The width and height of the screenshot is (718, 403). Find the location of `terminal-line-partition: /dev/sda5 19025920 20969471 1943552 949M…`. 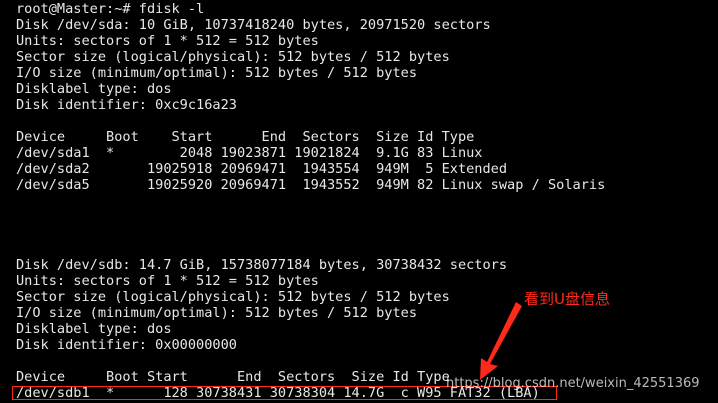

terminal-line-partition: /dev/sda5 19025920 20969471 1943552 949M… is located at coordinates (311, 185).